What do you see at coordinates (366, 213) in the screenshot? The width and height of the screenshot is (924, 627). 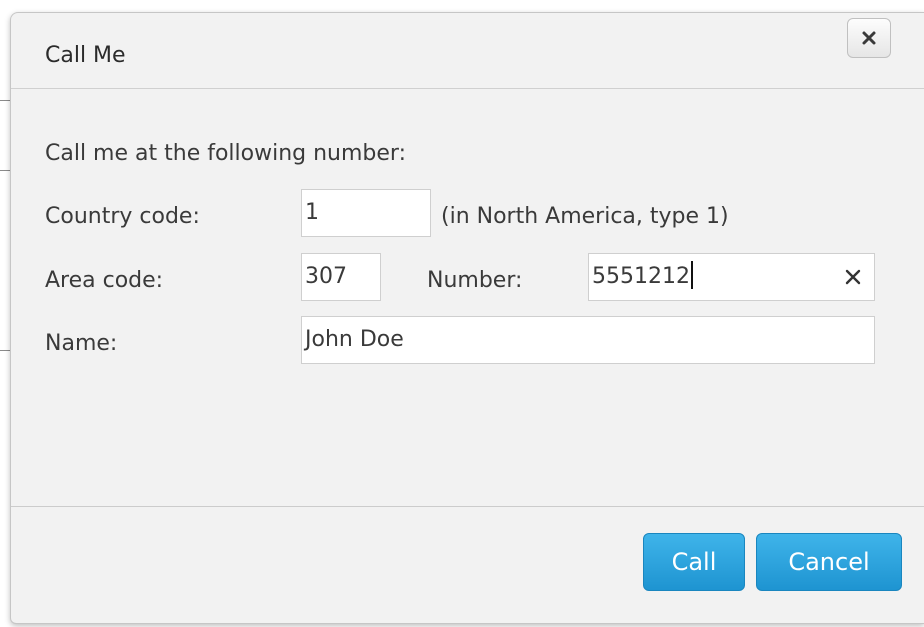 I see `country-code-input: 1` at bounding box center [366, 213].